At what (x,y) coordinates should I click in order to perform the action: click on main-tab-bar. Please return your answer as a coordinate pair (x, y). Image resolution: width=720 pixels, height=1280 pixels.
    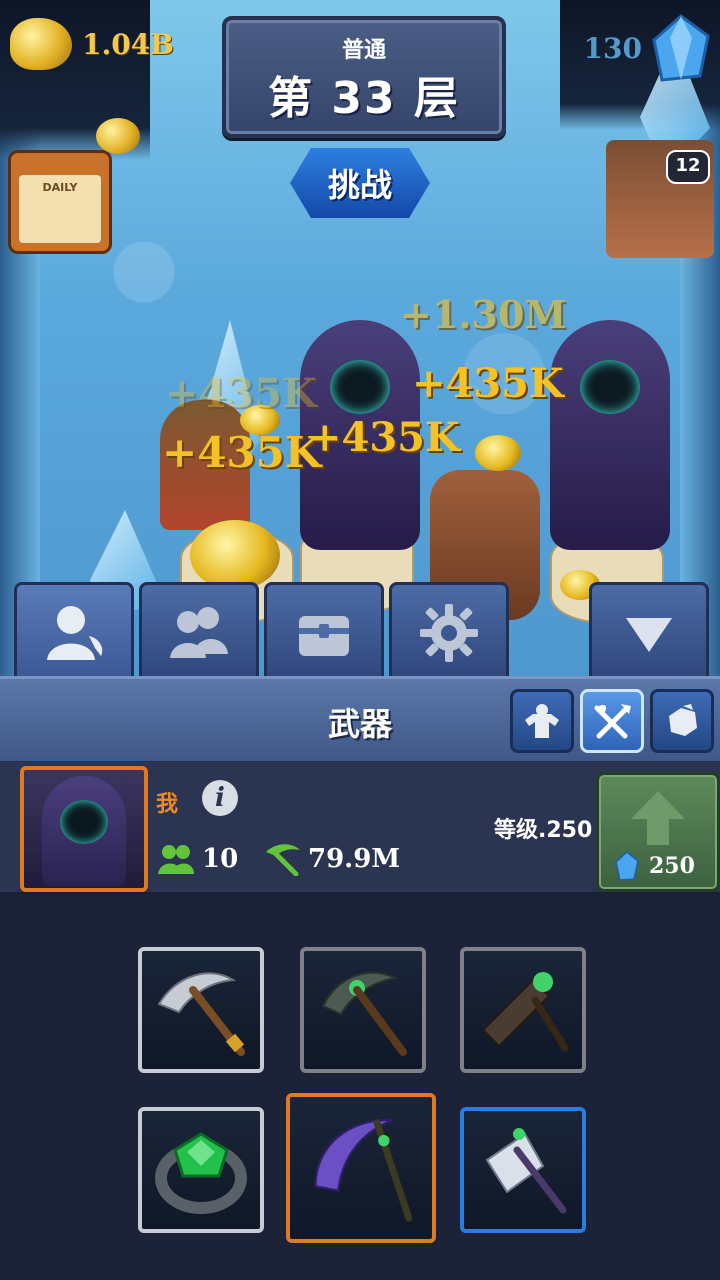
    Looking at the image, I should click on (361, 633).